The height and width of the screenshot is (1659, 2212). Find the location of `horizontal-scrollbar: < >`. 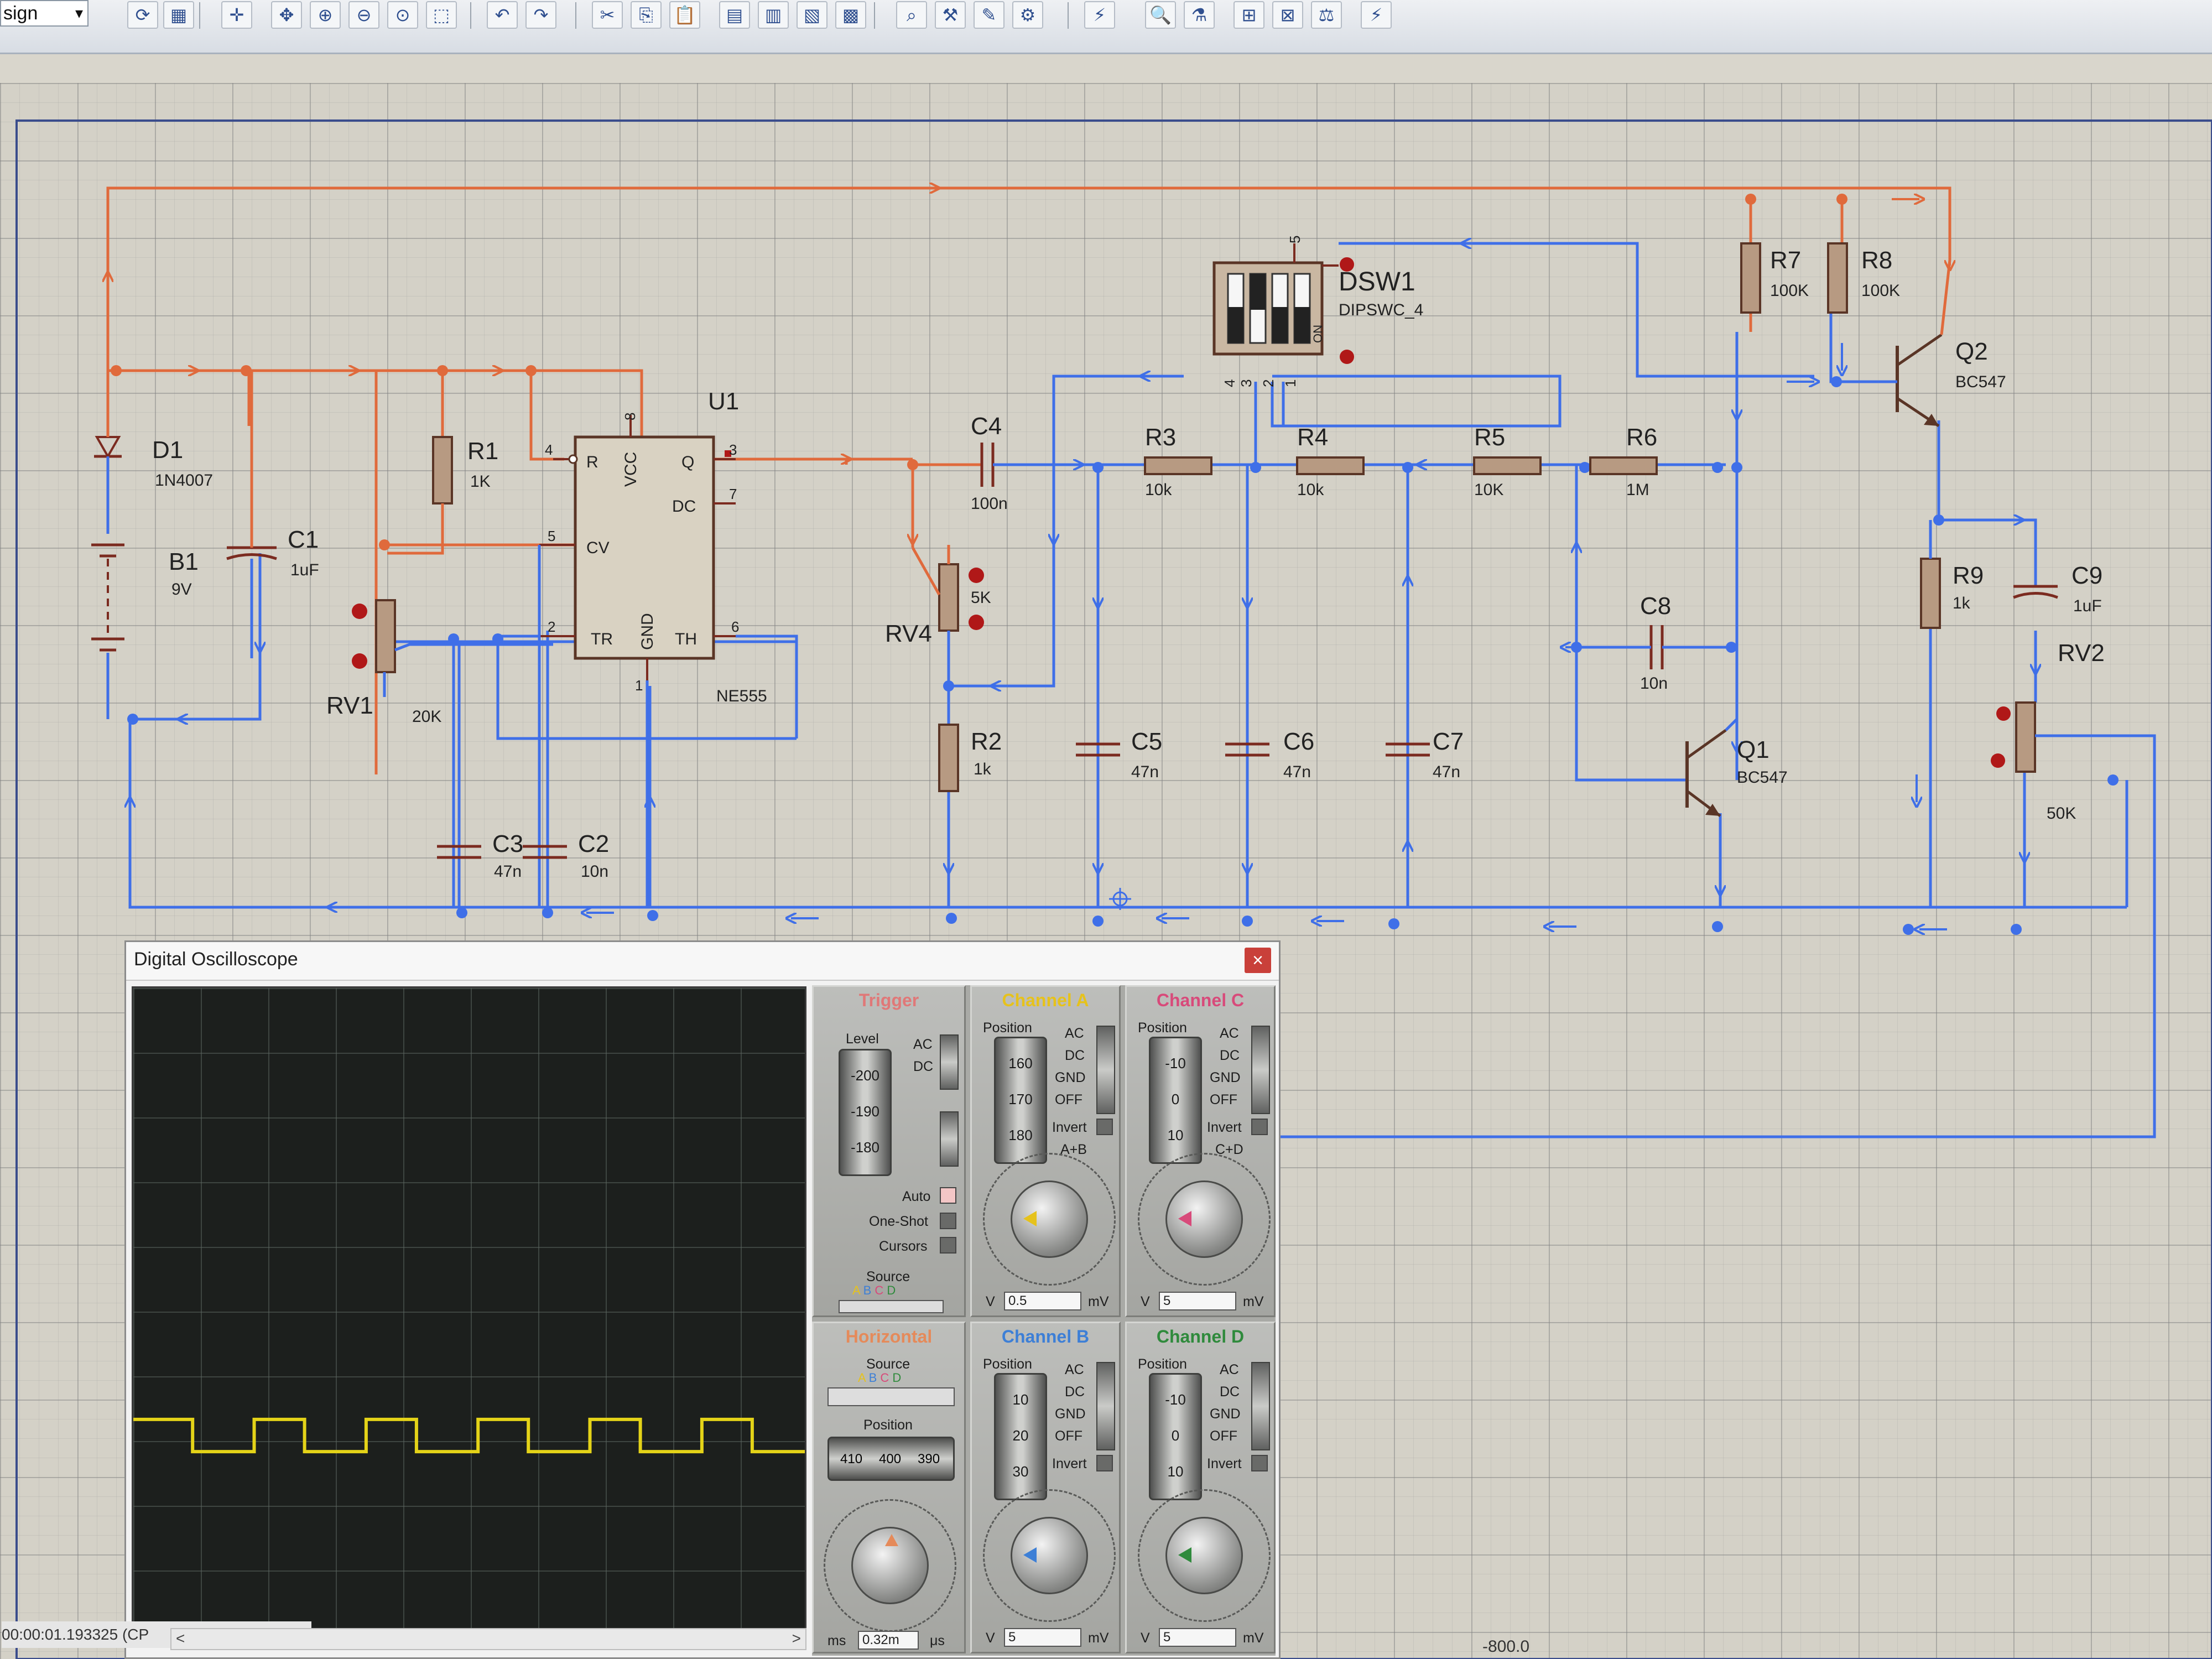

horizontal-scrollbar: < > is located at coordinates (488, 1639).